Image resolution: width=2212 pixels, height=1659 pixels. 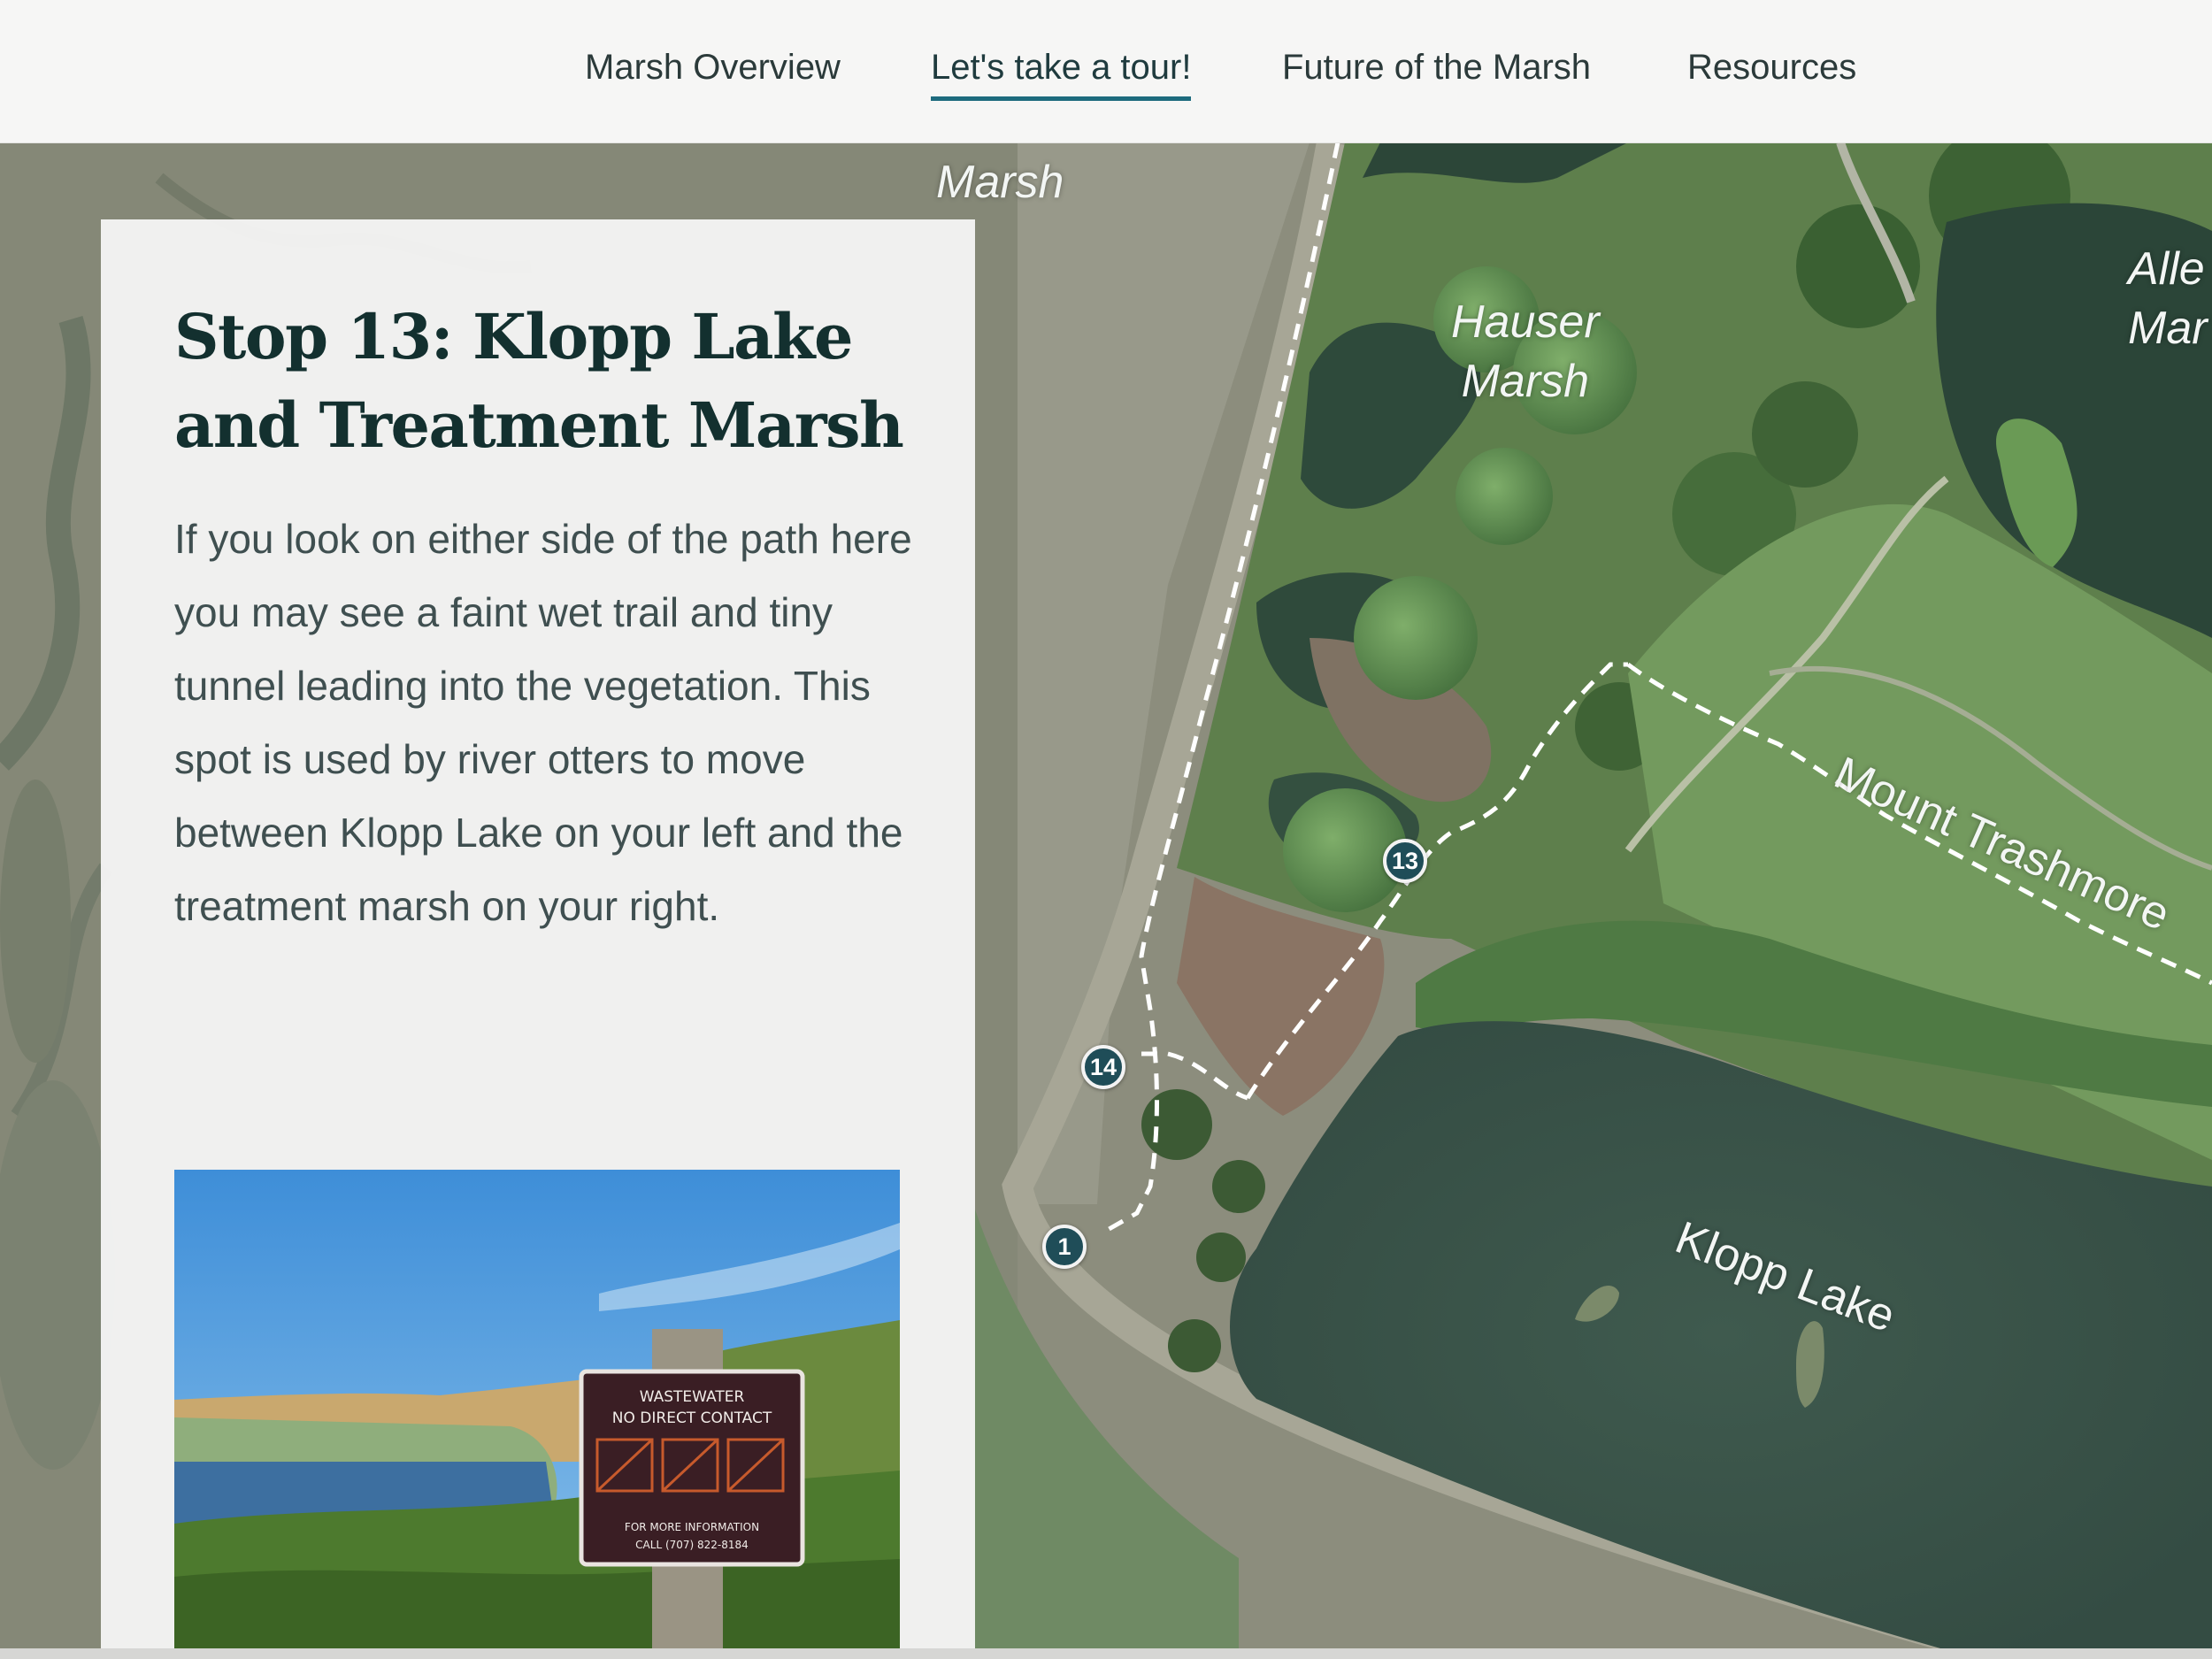 What do you see at coordinates (692, 1545) in the screenshot?
I see `sign-text-line4: CALL (707) 822-8184` at bounding box center [692, 1545].